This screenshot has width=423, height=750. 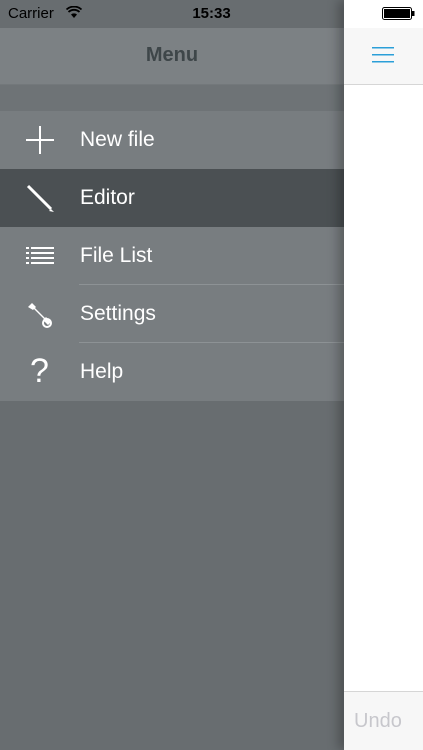 What do you see at coordinates (102, 371) in the screenshot?
I see `menu-item-label: Help` at bounding box center [102, 371].